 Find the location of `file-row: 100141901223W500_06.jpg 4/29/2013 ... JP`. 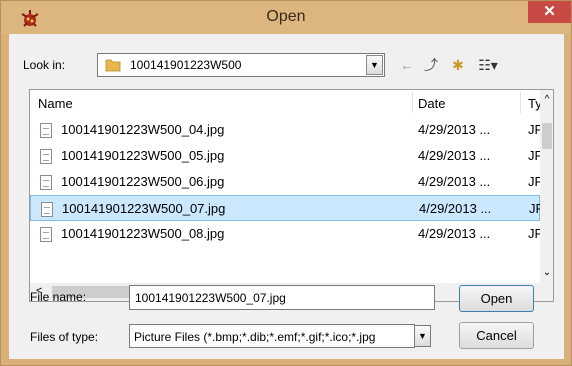

file-row: 100141901223W500_06.jpg 4/29/2013 ... JP is located at coordinates (286, 182).